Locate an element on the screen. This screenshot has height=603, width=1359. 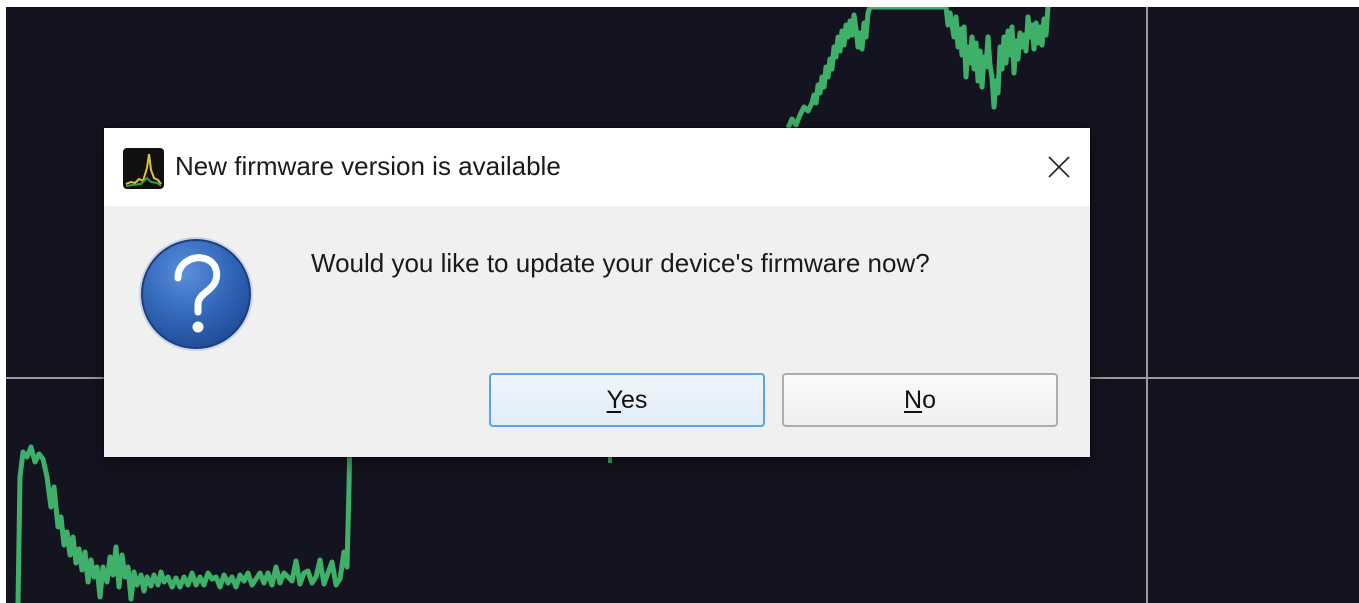
dialog-title: New firmware version is available is located at coordinates (368, 166).